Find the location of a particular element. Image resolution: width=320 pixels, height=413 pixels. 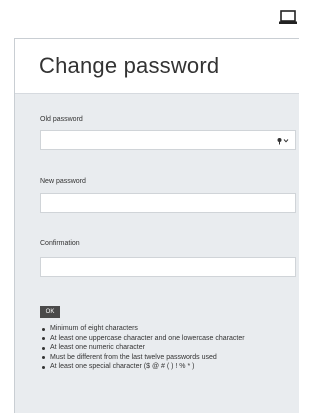

new-password-field is located at coordinates (168, 203).